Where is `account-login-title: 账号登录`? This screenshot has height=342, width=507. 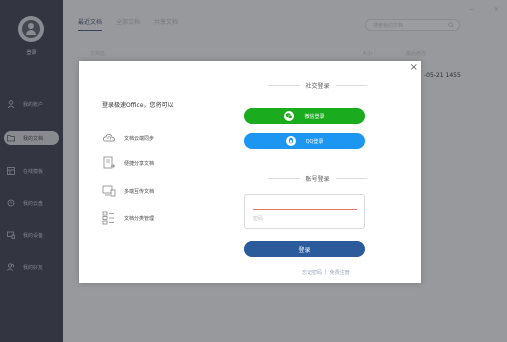 account-login-title: 账号登录 is located at coordinates (317, 178).